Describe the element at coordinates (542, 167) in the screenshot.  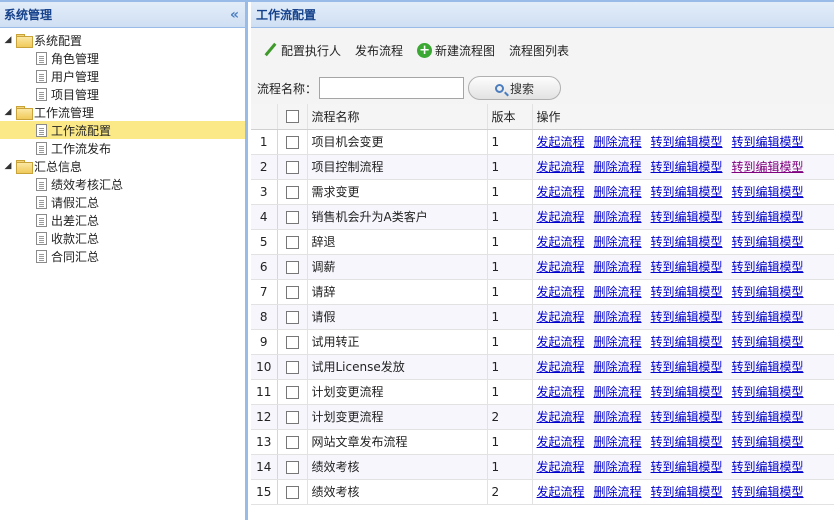
I see `table-row: 2 项目控制流程 1 发起流程 删除流程 转到编辑模型 转到编辑模型` at that location.